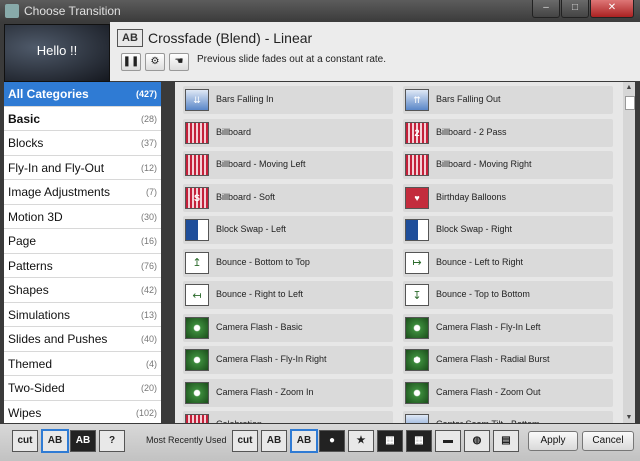 The height and width of the screenshot is (461, 640). I want to click on transition-tile: Block Swap - Left, so click(288, 230).